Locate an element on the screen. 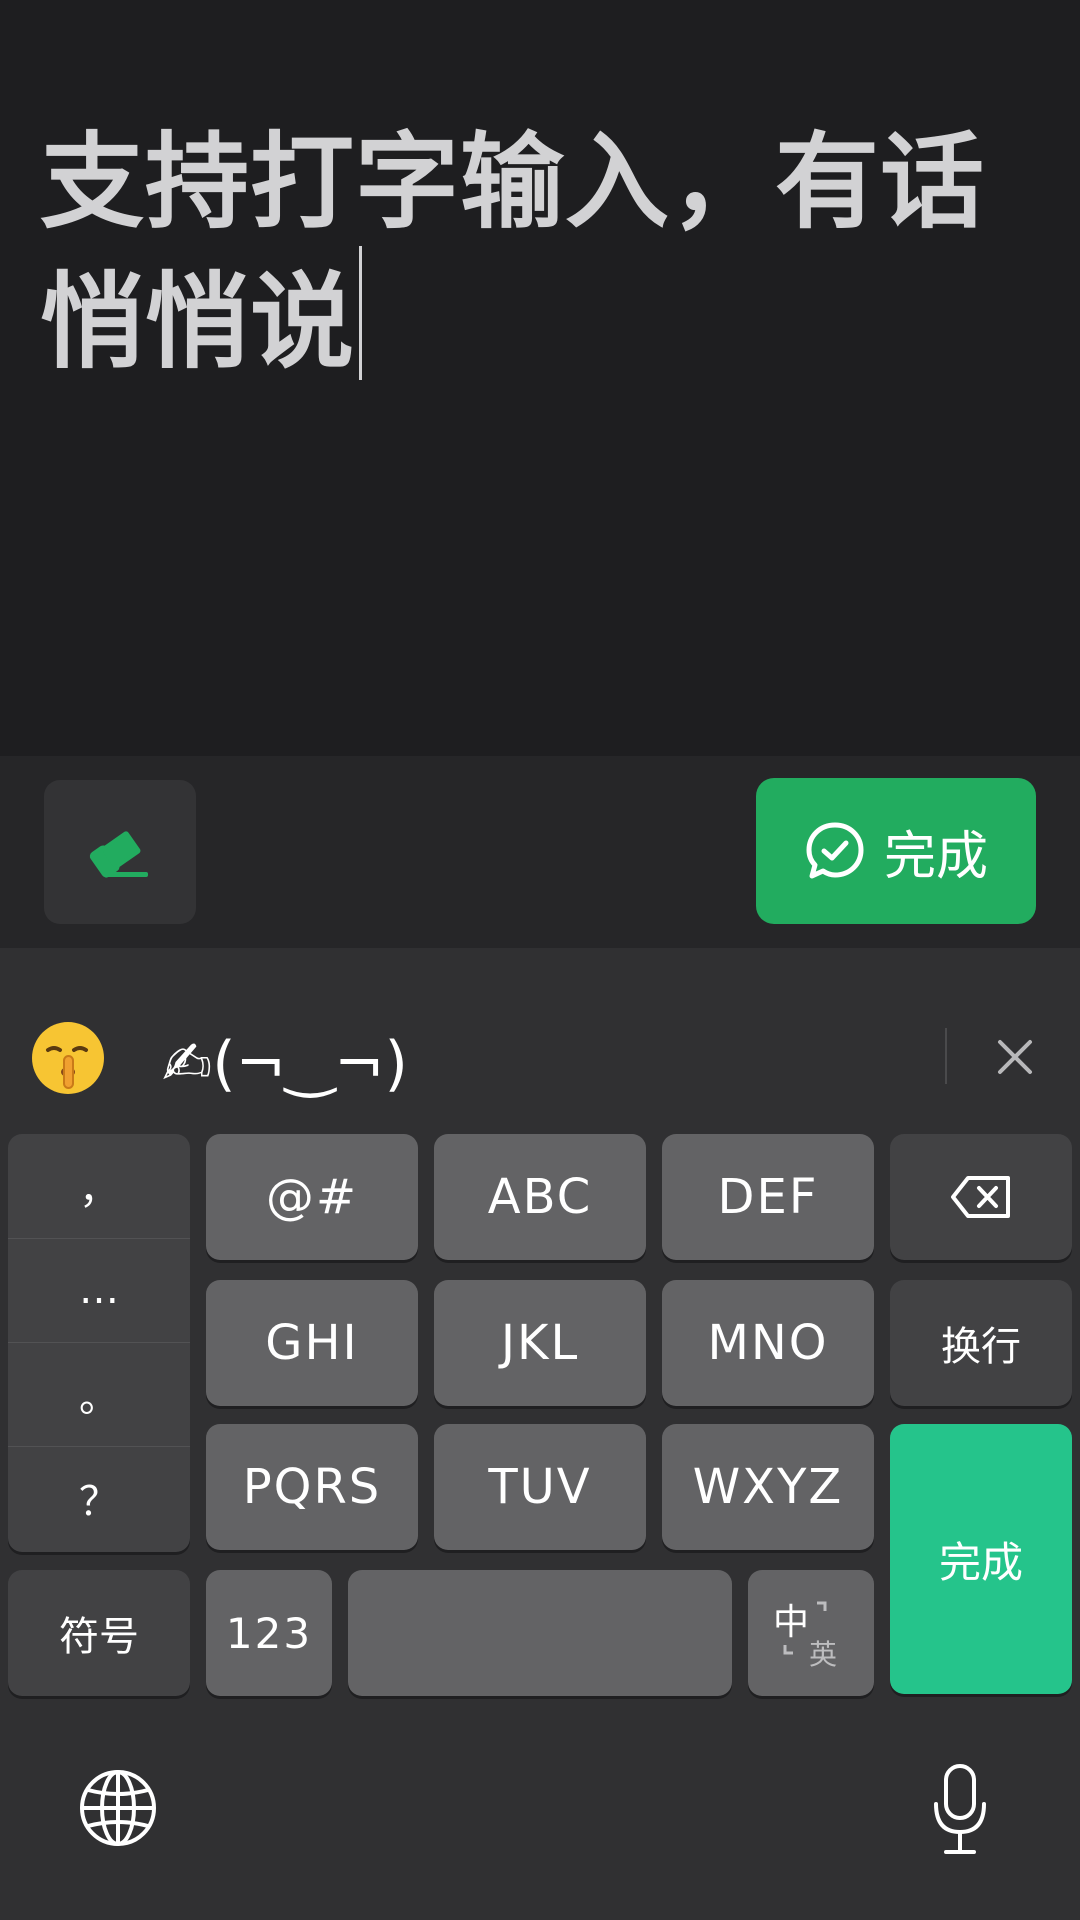 The height and width of the screenshot is (1920, 1080). suggestion-bar: ✍(¬‿¬) is located at coordinates (540, 1033).